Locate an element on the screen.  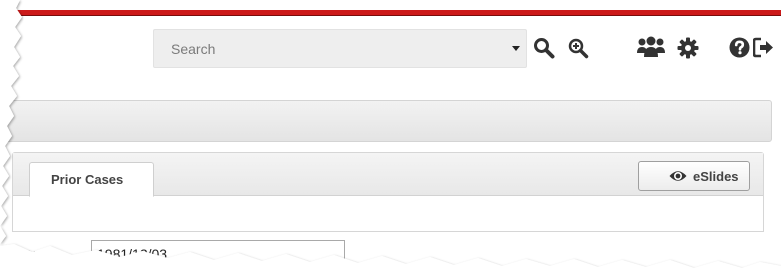
help-icon is located at coordinates (739, 47).